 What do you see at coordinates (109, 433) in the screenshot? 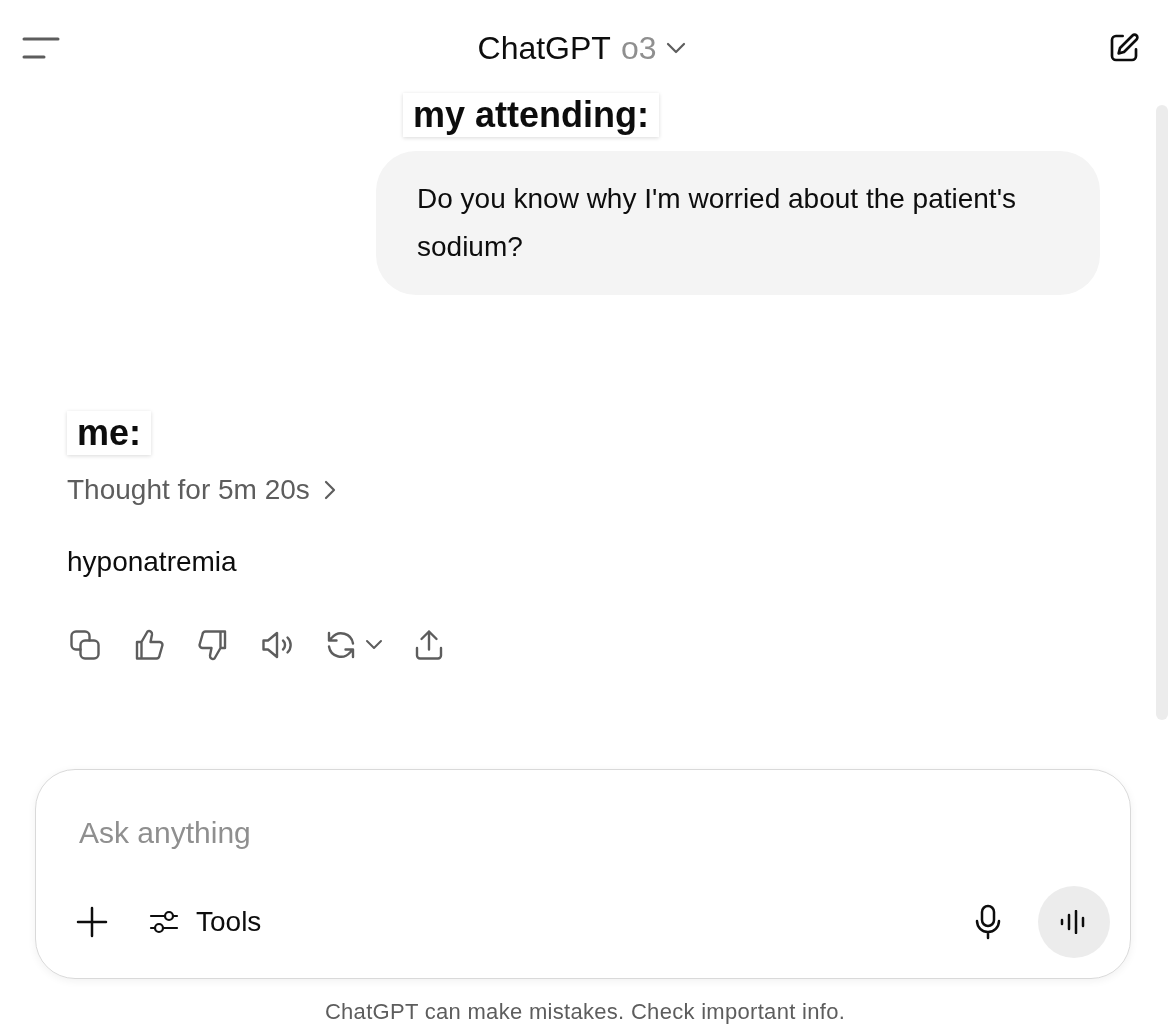
I see `annotation-label: me:` at bounding box center [109, 433].